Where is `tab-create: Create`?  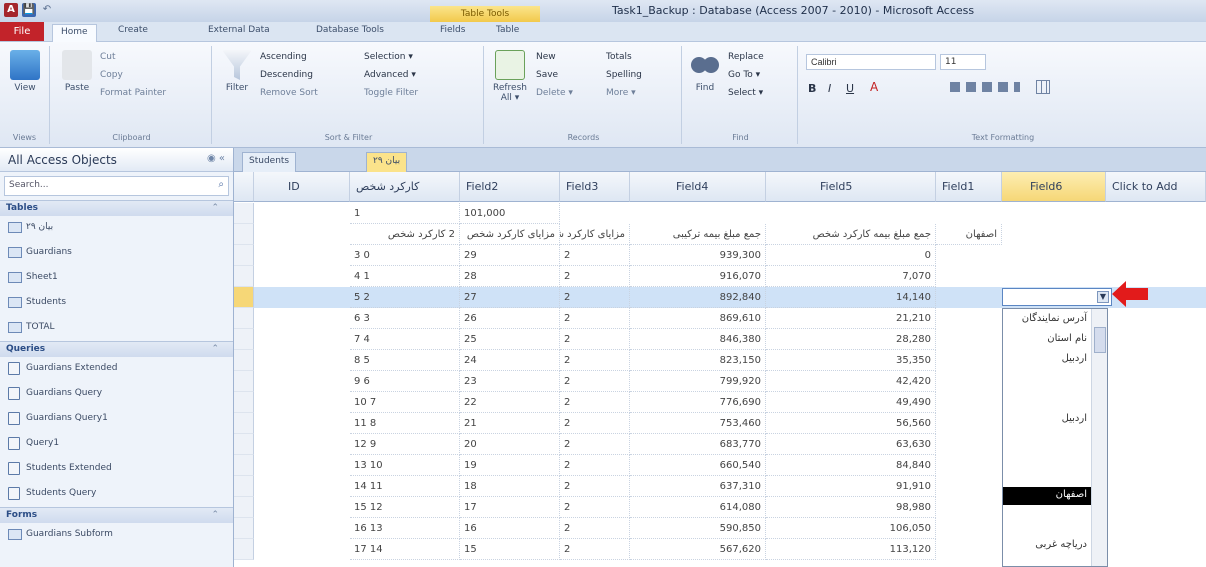
tab-create: Create is located at coordinates (133, 30).